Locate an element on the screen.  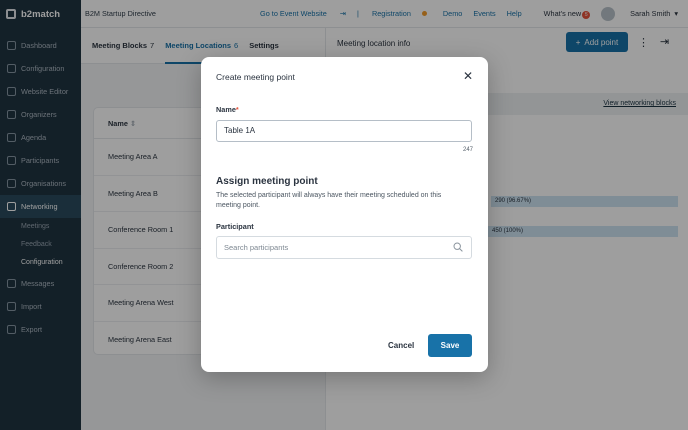
assign-section-title: Assign meeting point is located at coordinates (267, 181).